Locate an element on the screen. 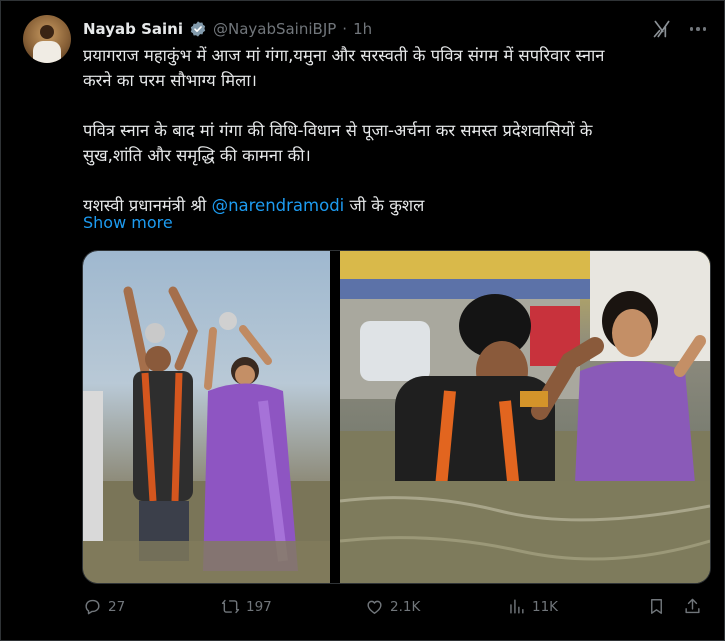  reply-icon is located at coordinates (92, 607).